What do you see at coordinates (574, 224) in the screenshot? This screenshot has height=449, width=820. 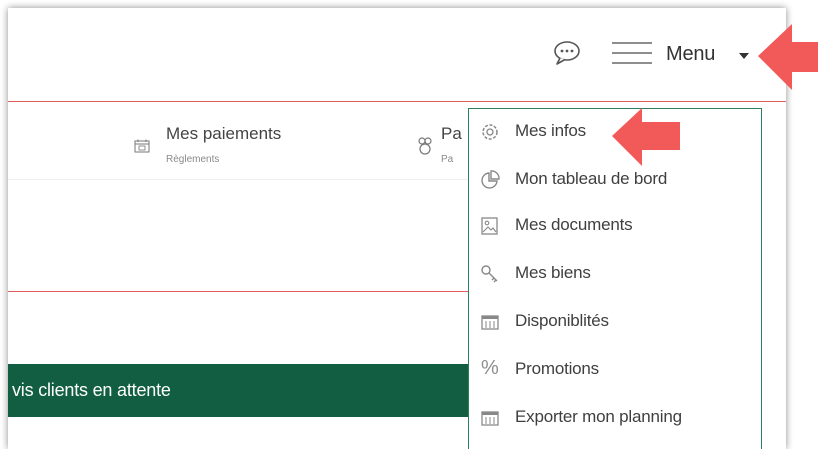 I see `menu-item-label: Mes documents` at bounding box center [574, 224].